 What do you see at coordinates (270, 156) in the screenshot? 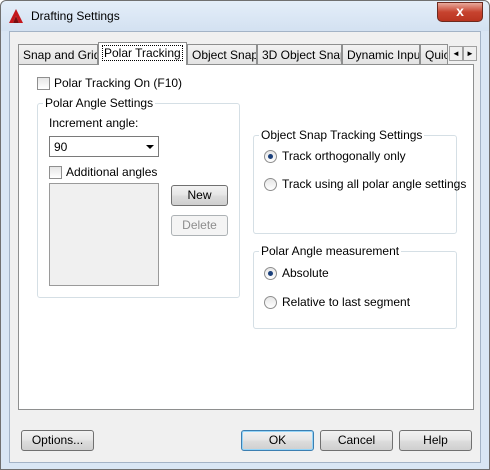
I see `track-orthogonally-radio` at bounding box center [270, 156].